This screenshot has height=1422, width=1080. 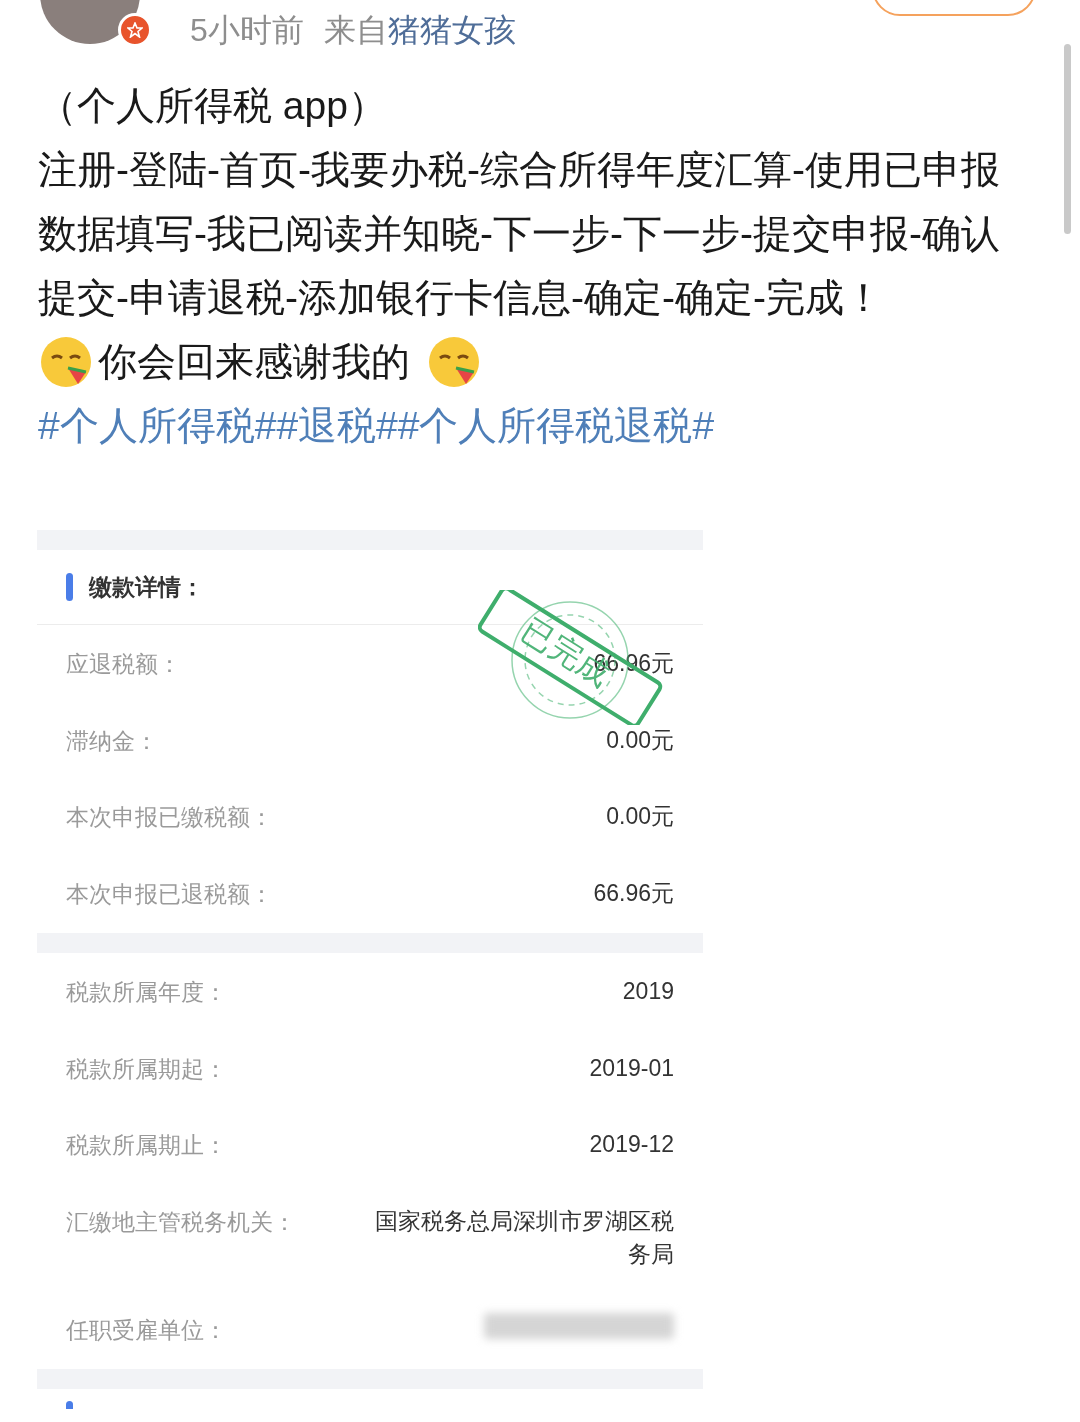 I want to click on field-label: 本次申报已缴税额：, so click(x=169, y=817).